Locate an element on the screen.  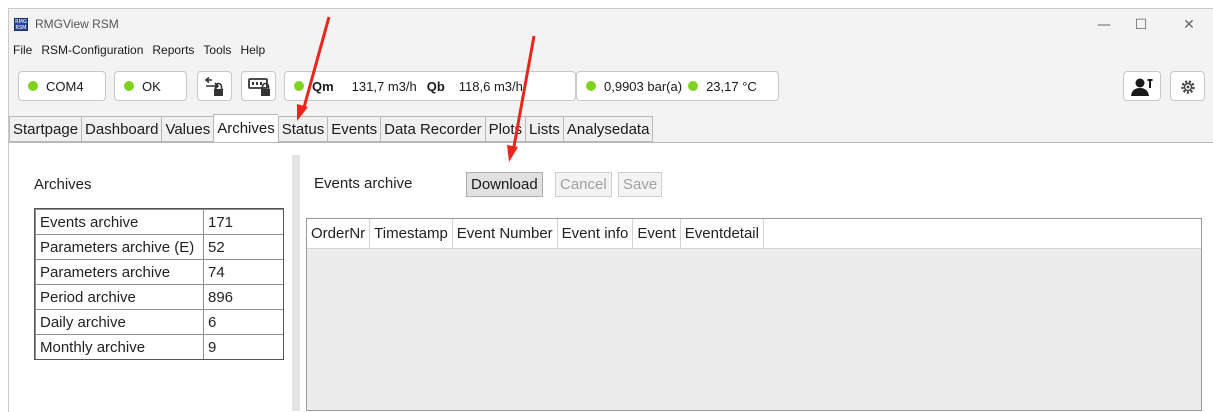
tab-values: Values is located at coordinates (187, 129).